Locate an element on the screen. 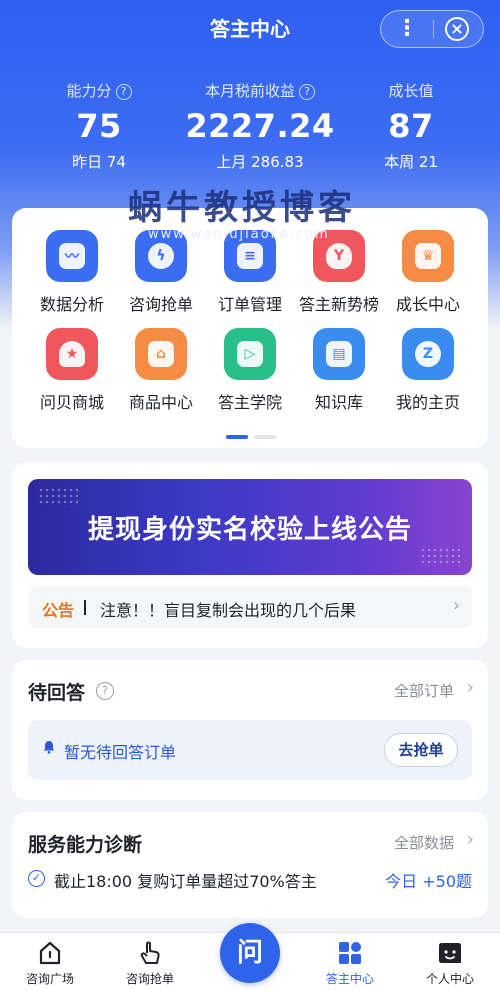 This screenshot has height=990, width=500. capsule-divider is located at coordinates (433, 29).